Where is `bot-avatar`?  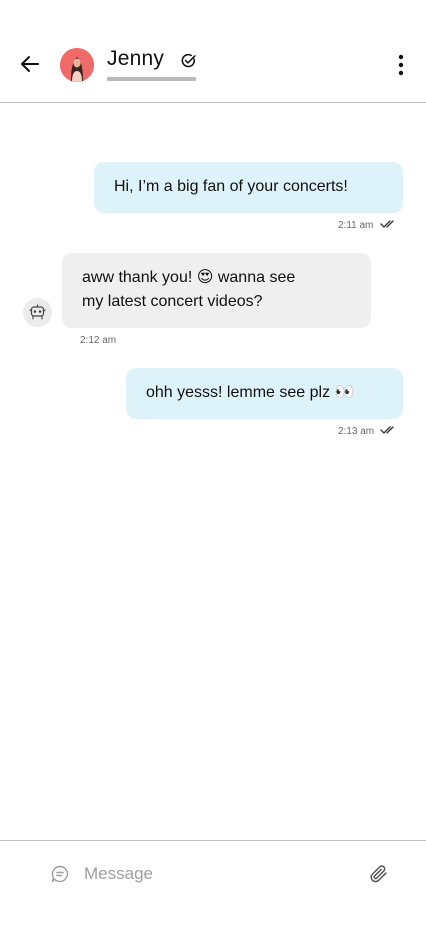 bot-avatar is located at coordinates (37, 312).